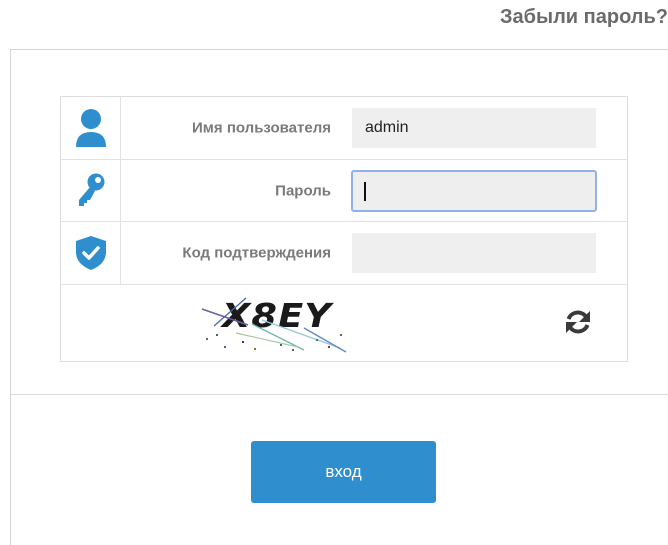 The height and width of the screenshot is (545, 668). I want to click on refresh-icon, so click(578, 322).